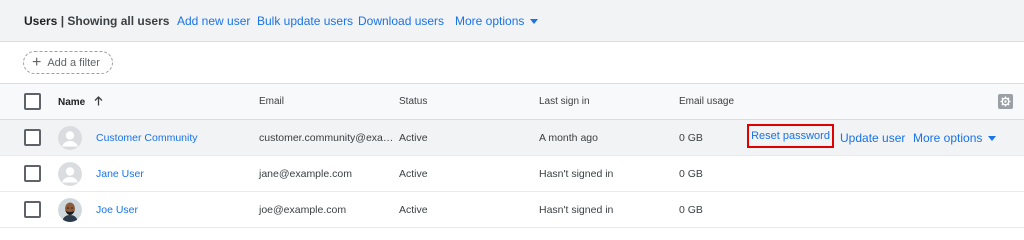  I want to click on plus-icon: +, so click(37, 62).